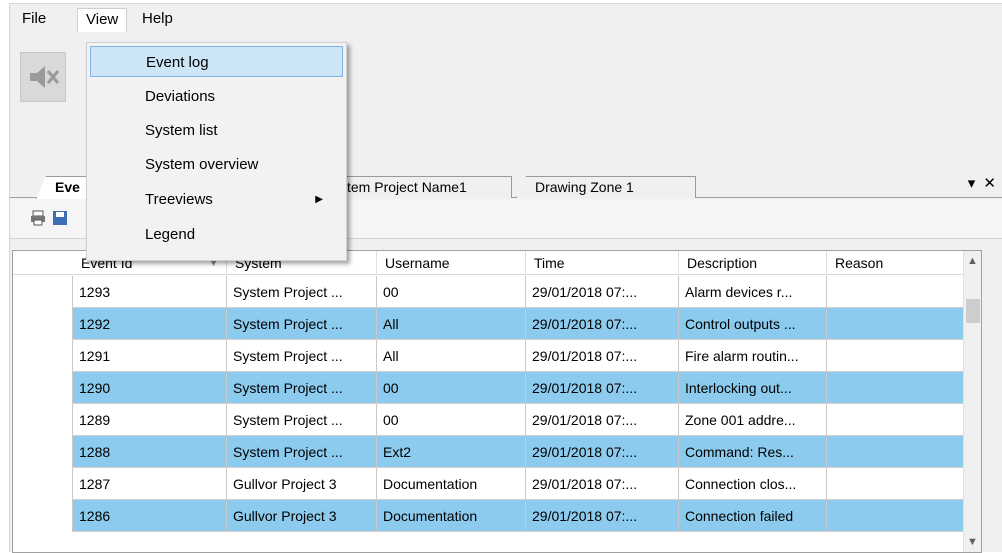 The image size is (1002, 553). I want to click on printer-icon, so click(38, 218).